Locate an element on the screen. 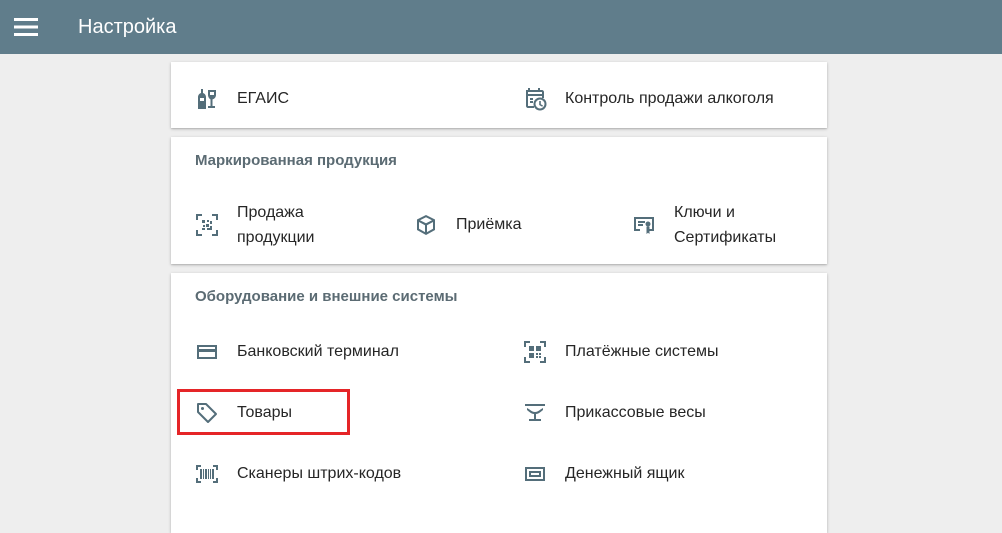 The image size is (1002, 533). menu-item-label: Продажа продукции is located at coordinates (276, 225).